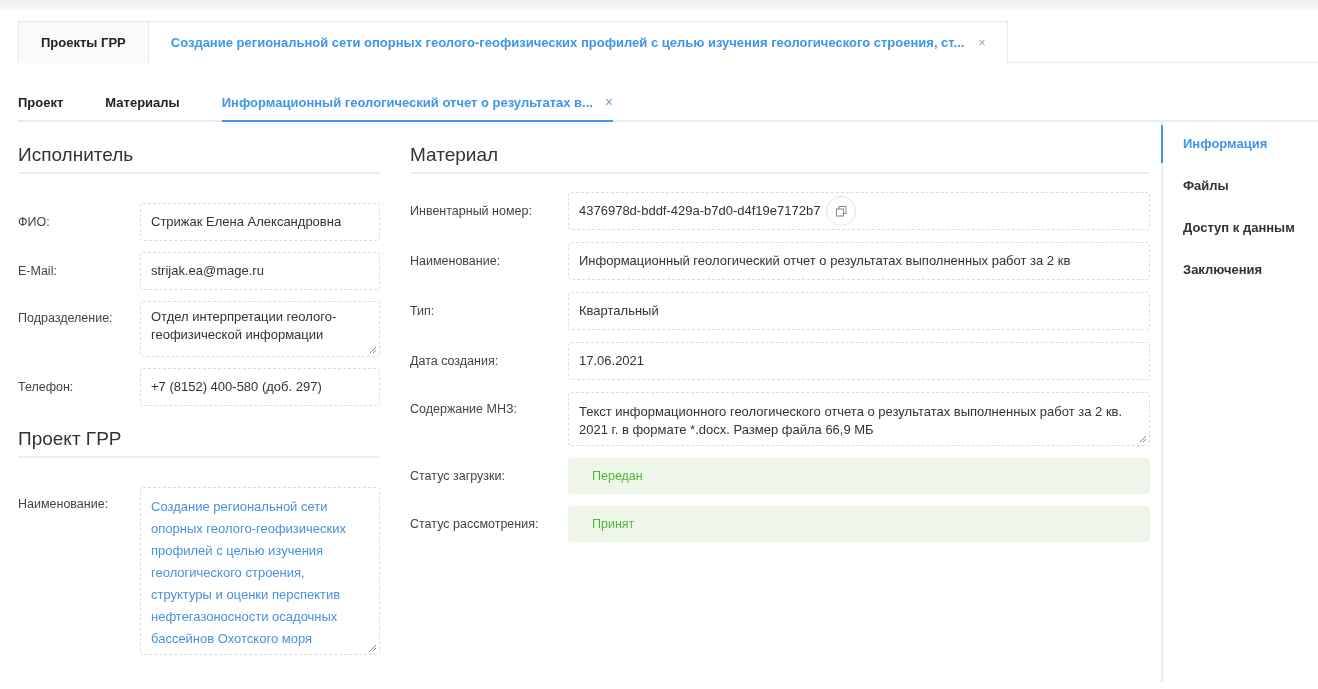 This screenshot has width=1318, height=689. Describe the element at coordinates (859, 311) in the screenshot. I see `input-field: Квартальный` at that location.